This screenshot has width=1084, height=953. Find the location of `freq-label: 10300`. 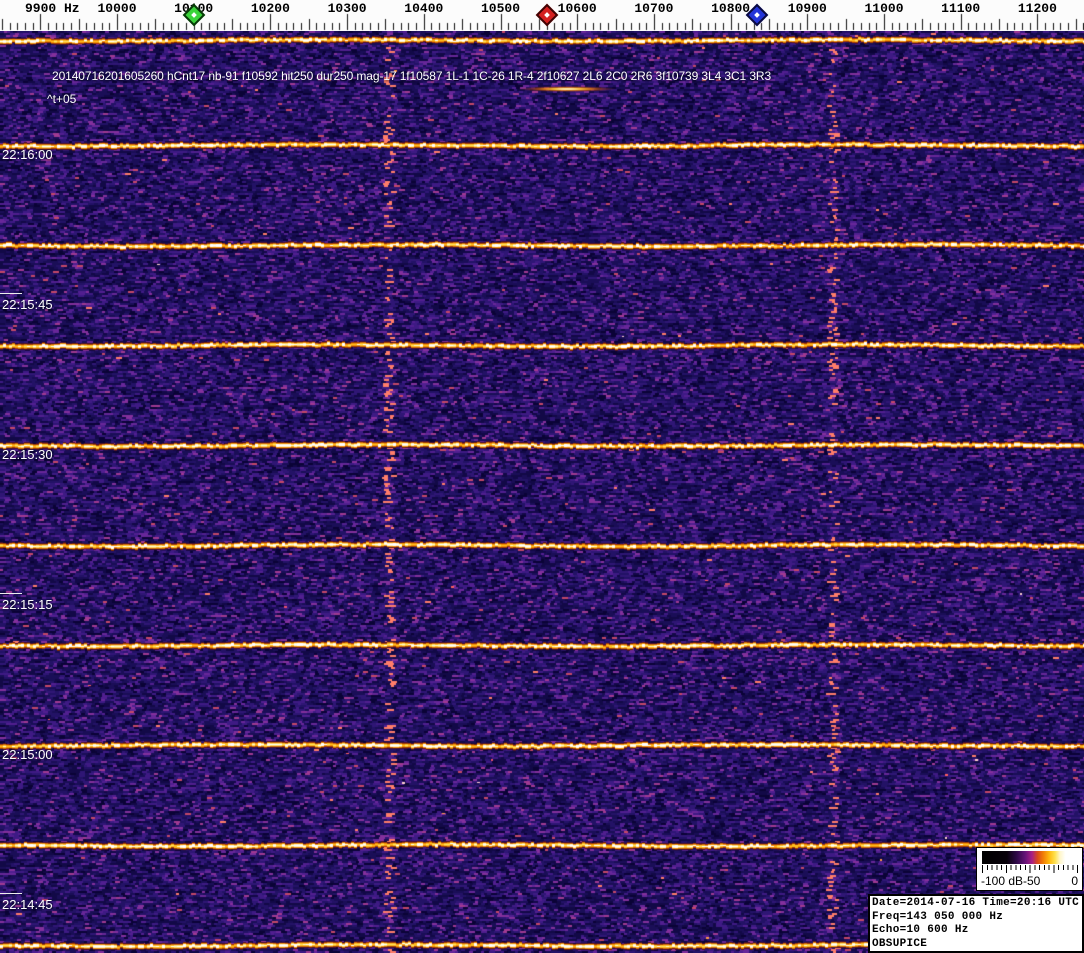

freq-label: 10300 is located at coordinates (347, 8).